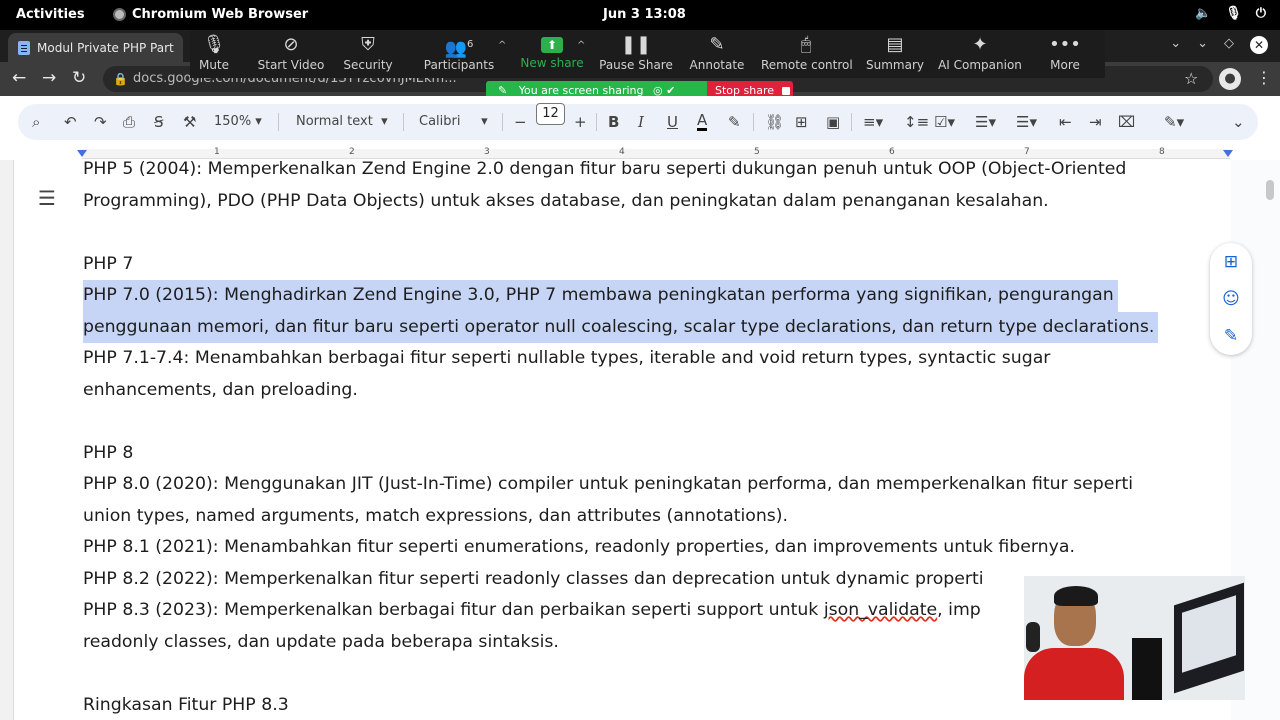 The image size is (1280, 720). Describe the element at coordinates (233, 121) in the screenshot. I see `zoom-value: 150%` at that location.